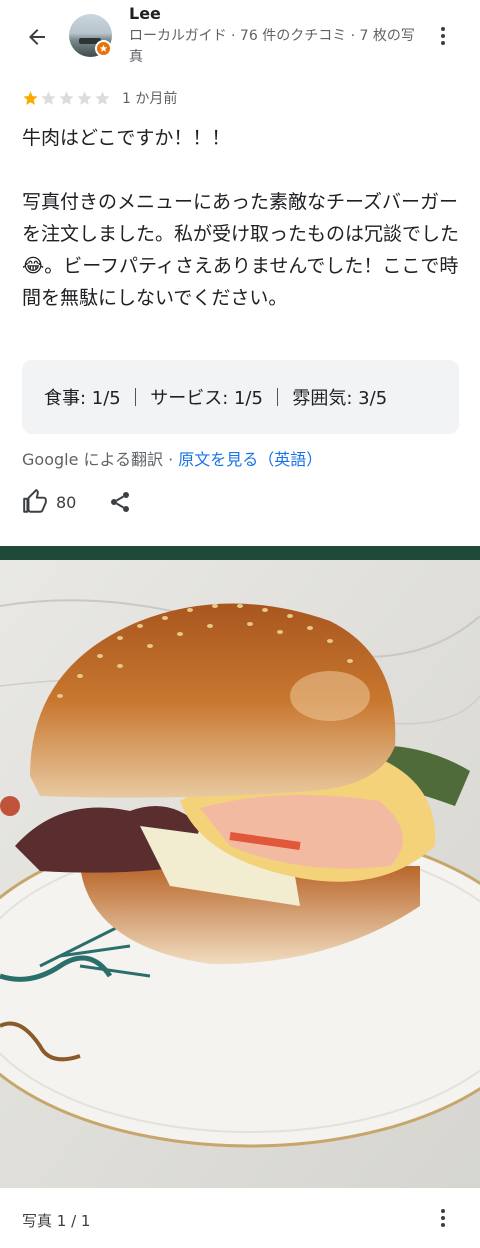 This screenshot has height=1248, width=480. Describe the element at coordinates (100, 459) in the screenshot. I see `translated-by-label: Google による翻訳 ·` at that location.